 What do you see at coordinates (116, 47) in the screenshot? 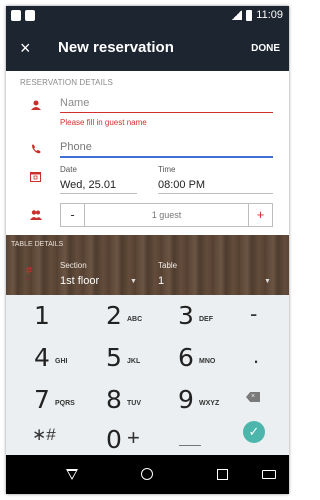
I see `page-title: New reservation` at bounding box center [116, 47].